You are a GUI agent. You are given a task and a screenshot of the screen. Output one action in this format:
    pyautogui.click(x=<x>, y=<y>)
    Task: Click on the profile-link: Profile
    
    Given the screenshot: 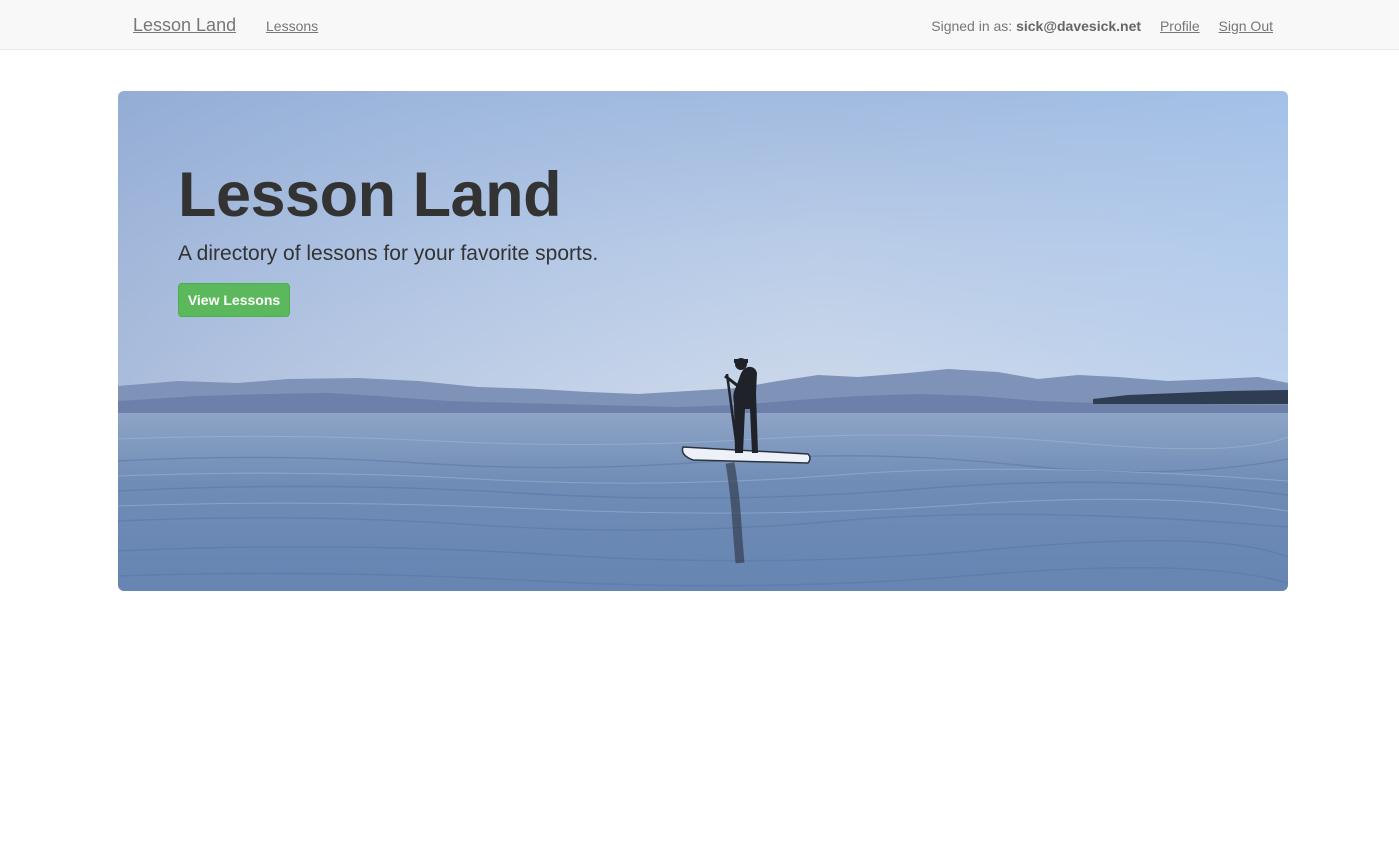 What is the action you would take?
    pyautogui.click(x=1180, y=26)
    